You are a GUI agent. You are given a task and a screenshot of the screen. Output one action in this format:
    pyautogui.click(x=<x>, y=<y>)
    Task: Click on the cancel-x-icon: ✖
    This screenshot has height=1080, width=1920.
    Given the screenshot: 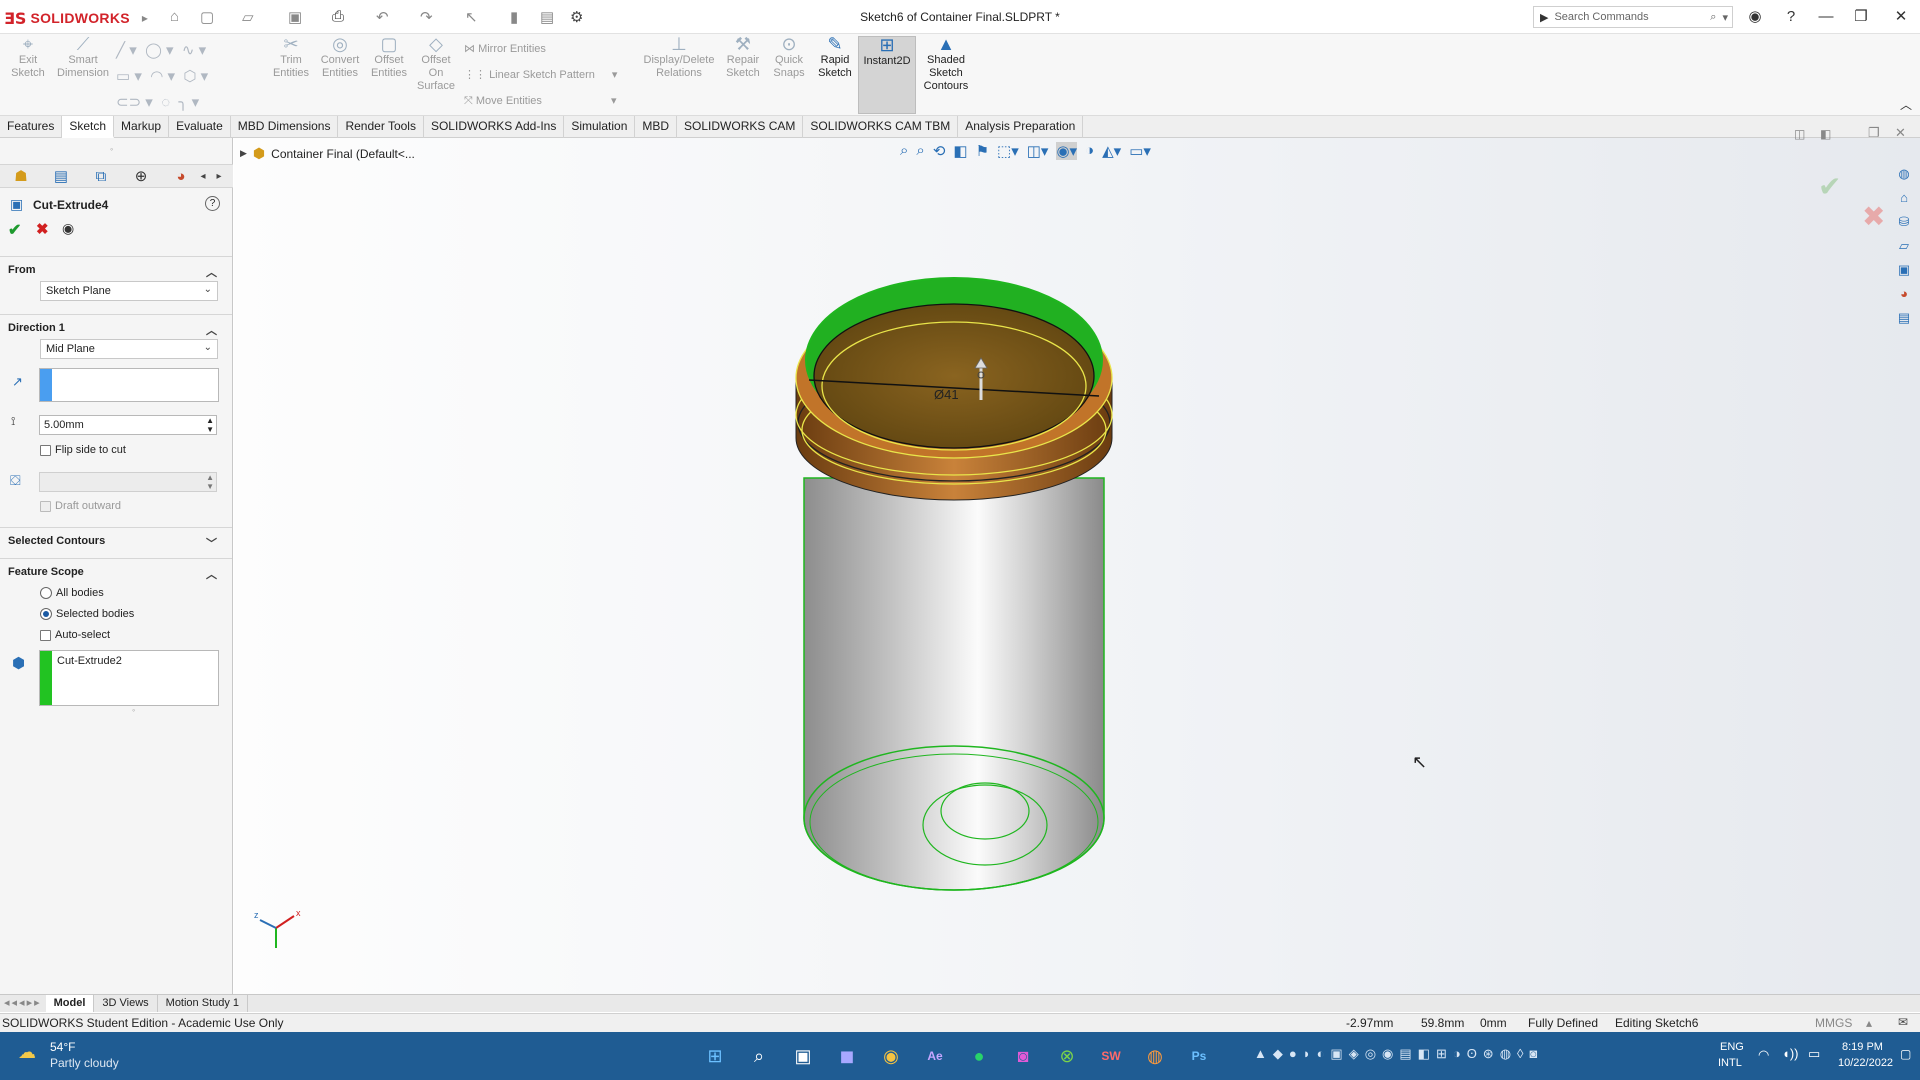 What is the action you would take?
    pyautogui.click(x=42, y=229)
    